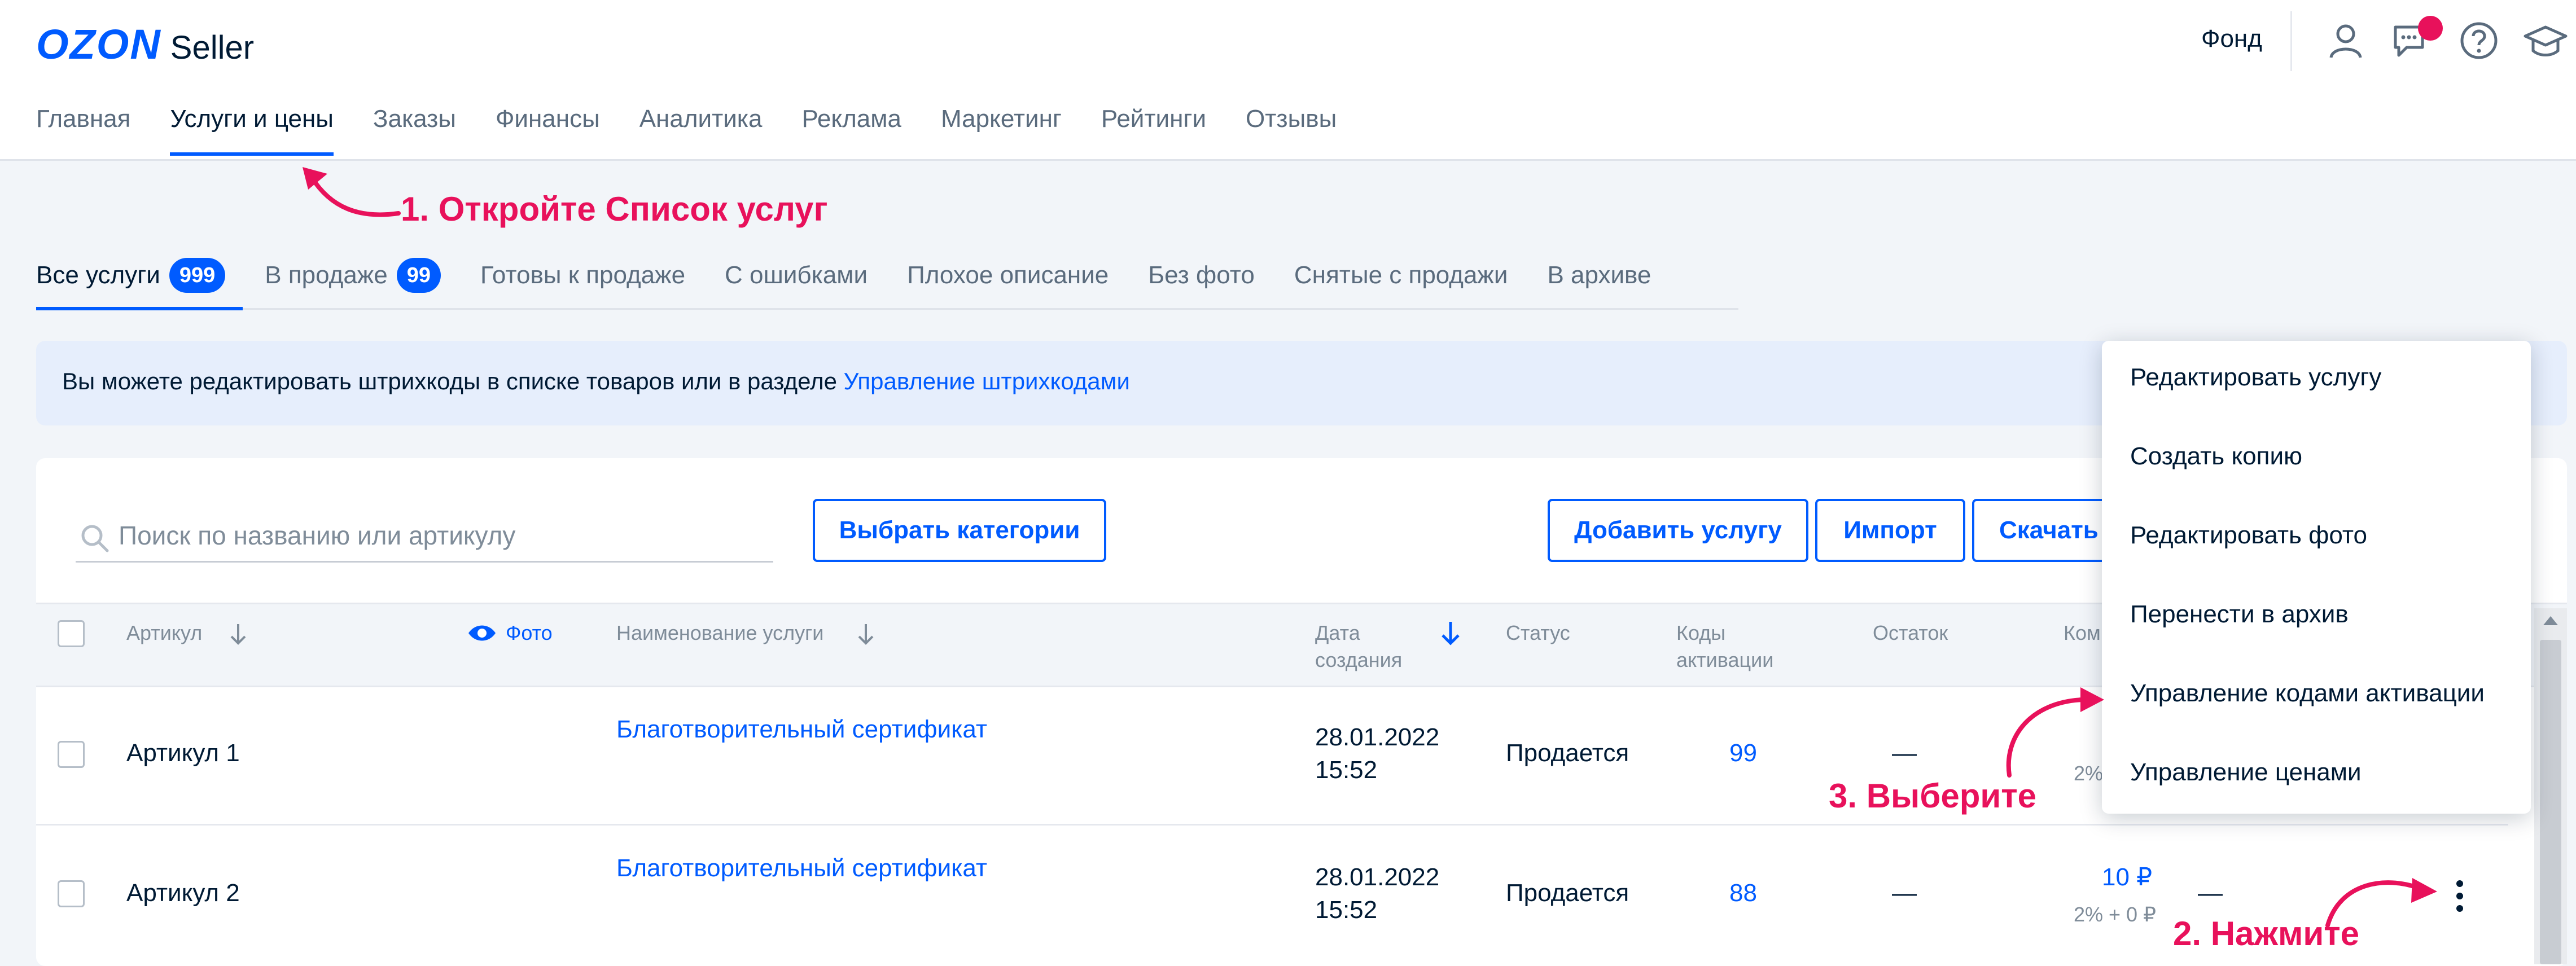  Describe the element at coordinates (987, 381) in the screenshot. I see `barcode-management-link: Управление штрихкодами` at that location.